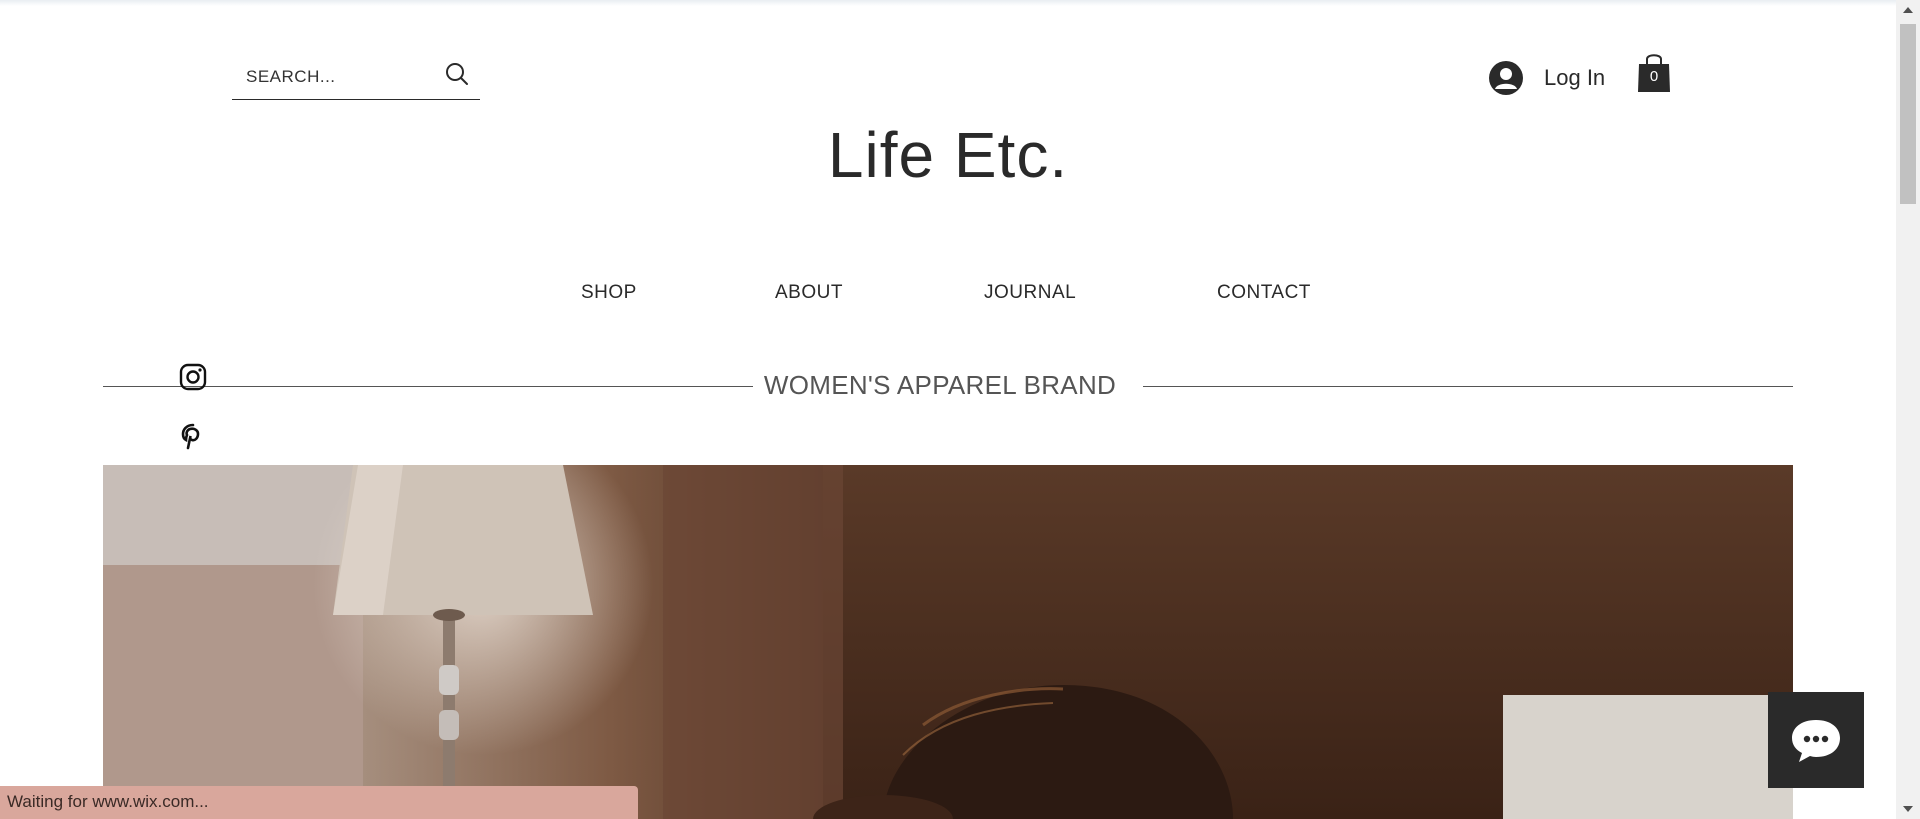  What do you see at coordinates (193, 437) in the screenshot?
I see `pinterest-icon` at bounding box center [193, 437].